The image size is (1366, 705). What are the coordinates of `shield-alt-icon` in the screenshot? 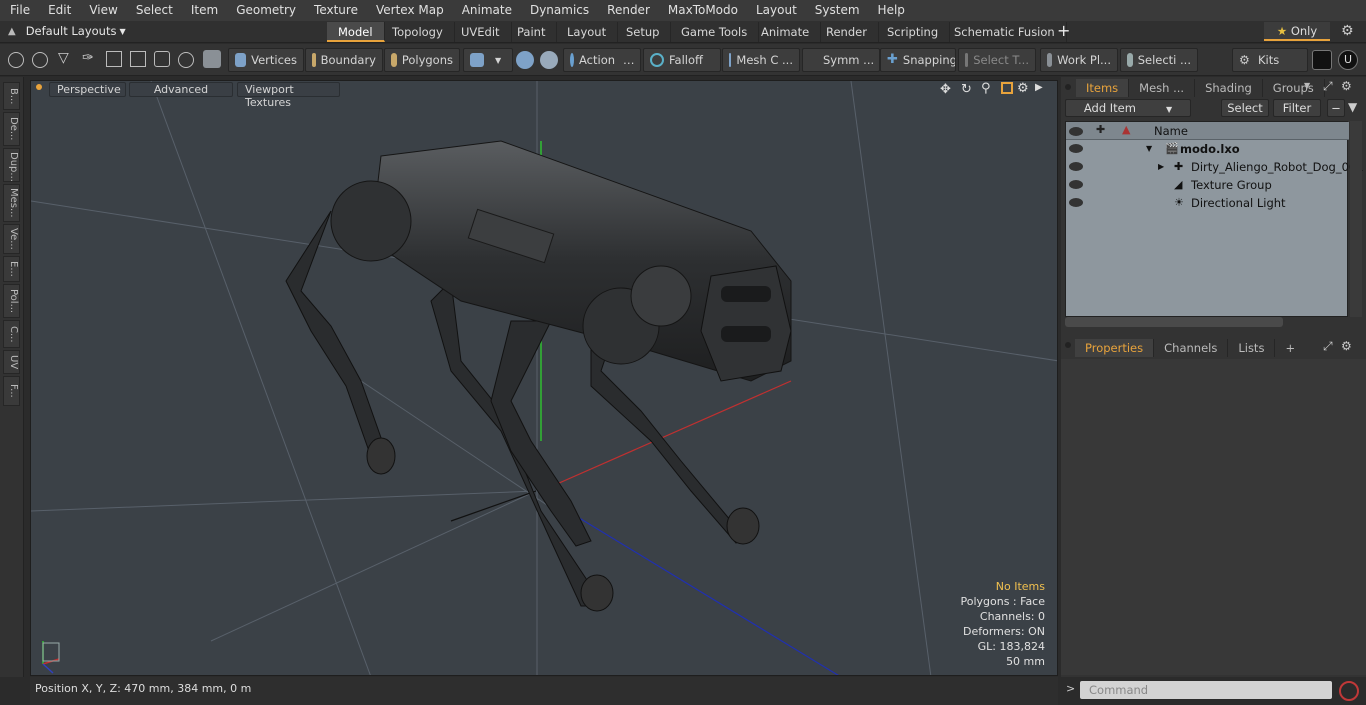 It's located at (549, 60).